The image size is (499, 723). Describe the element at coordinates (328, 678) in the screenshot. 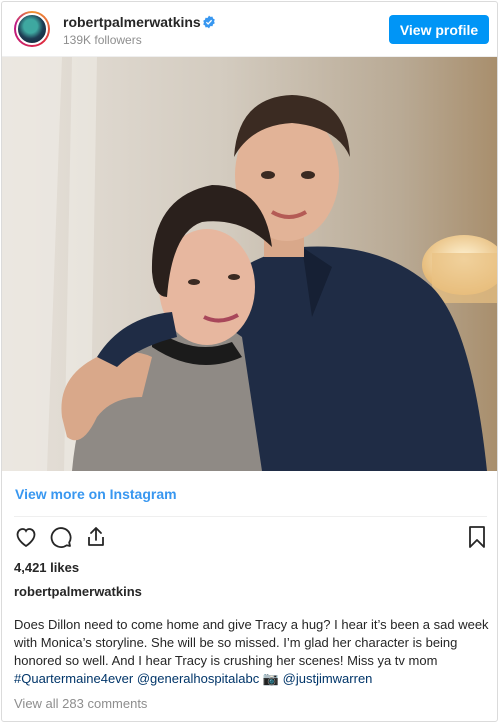

I see `mention-link: @justjimwarren` at that location.